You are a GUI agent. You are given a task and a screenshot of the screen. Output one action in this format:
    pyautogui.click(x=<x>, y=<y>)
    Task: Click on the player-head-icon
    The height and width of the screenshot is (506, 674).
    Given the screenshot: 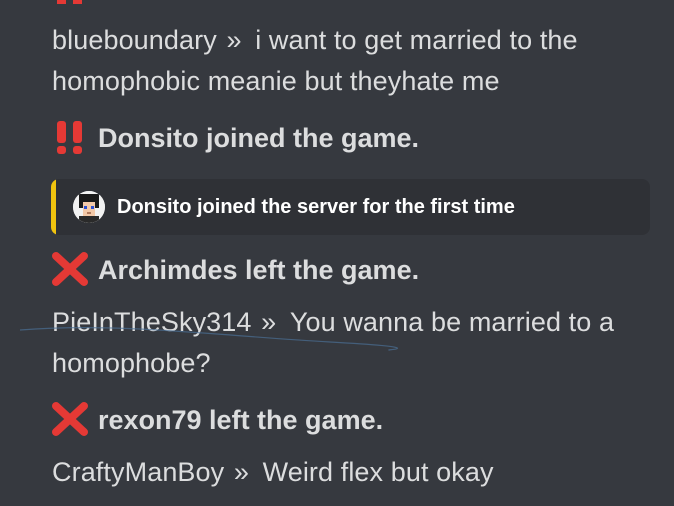 What is the action you would take?
    pyautogui.click(x=89, y=207)
    